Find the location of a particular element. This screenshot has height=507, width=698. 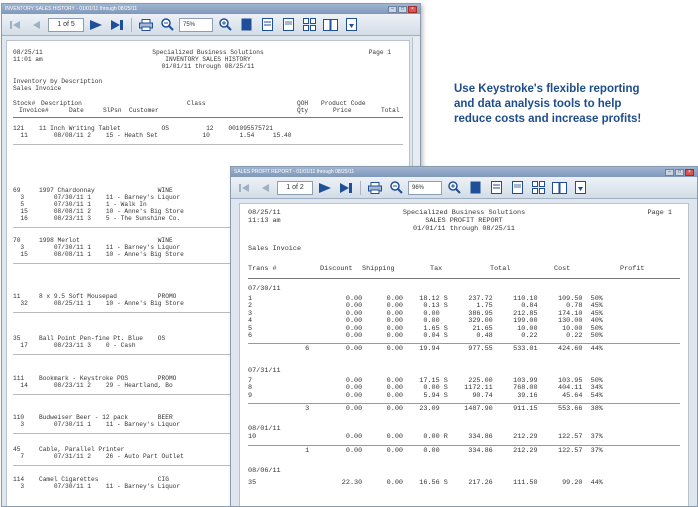

report-toolbar: 1 of 5 75% is located at coordinates (211, 25).